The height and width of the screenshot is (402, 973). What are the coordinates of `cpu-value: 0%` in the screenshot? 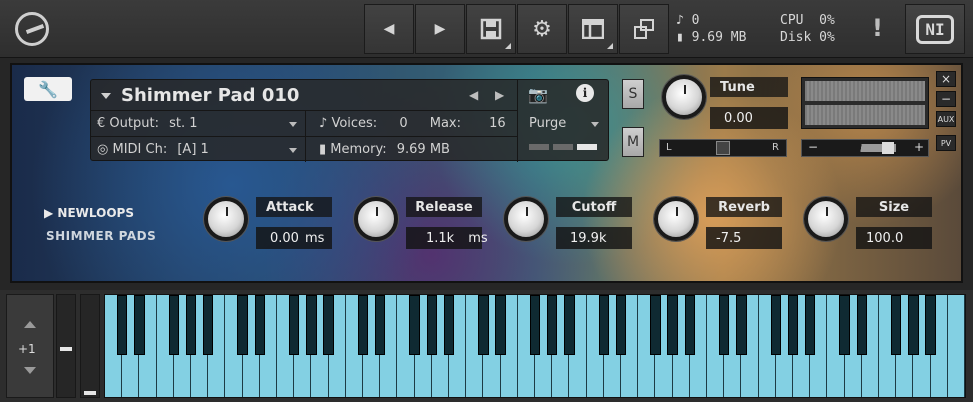 It's located at (827, 20).